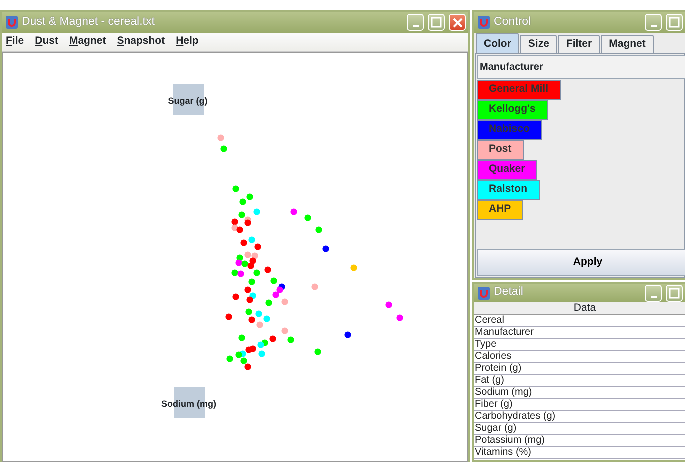 This screenshot has width=685, height=462. I want to click on color-legend-item: Post, so click(500, 150).